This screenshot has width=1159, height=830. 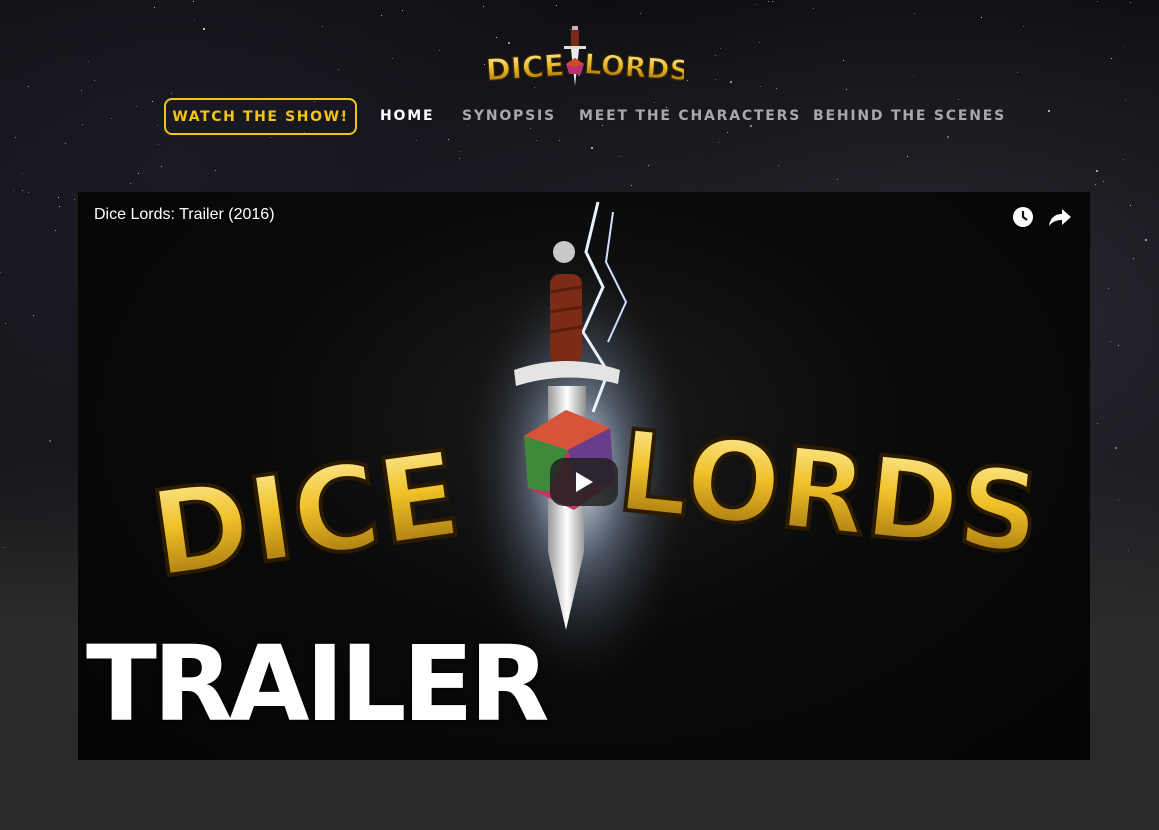 What do you see at coordinates (690, 116) in the screenshot?
I see `nav-item-meet-the-characters: MEET THE CHARACTERS` at bounding box center [690, 116].